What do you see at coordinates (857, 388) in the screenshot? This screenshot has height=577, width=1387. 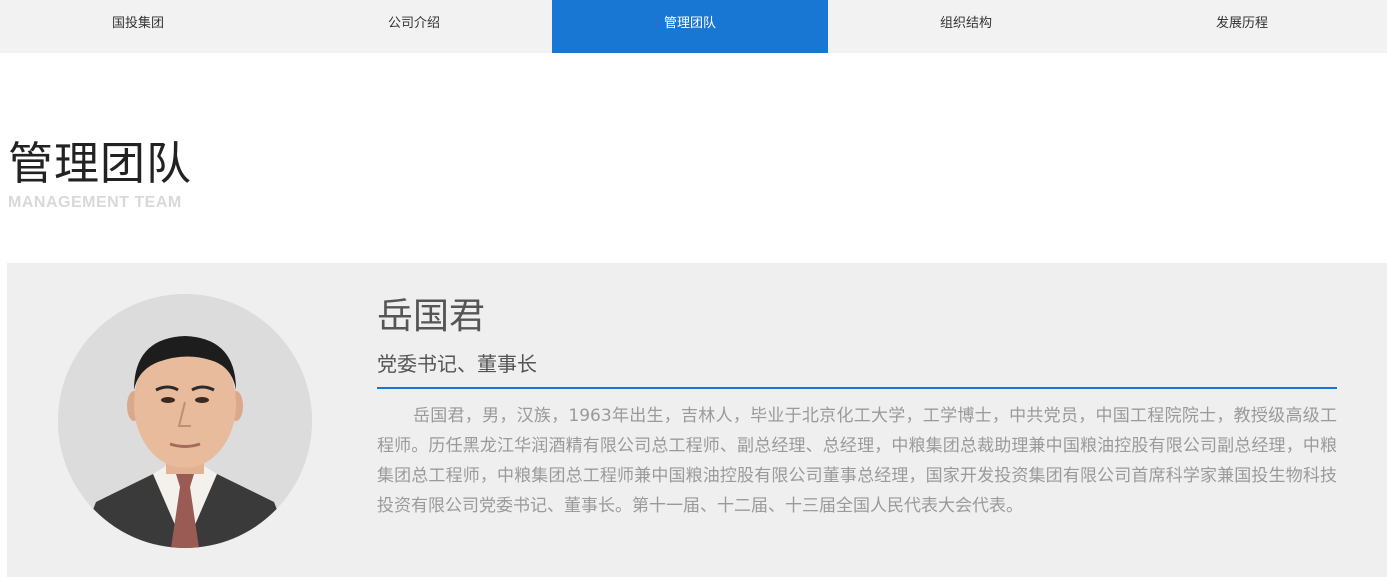 I see `title-divider` at bounding box center [857, 388].